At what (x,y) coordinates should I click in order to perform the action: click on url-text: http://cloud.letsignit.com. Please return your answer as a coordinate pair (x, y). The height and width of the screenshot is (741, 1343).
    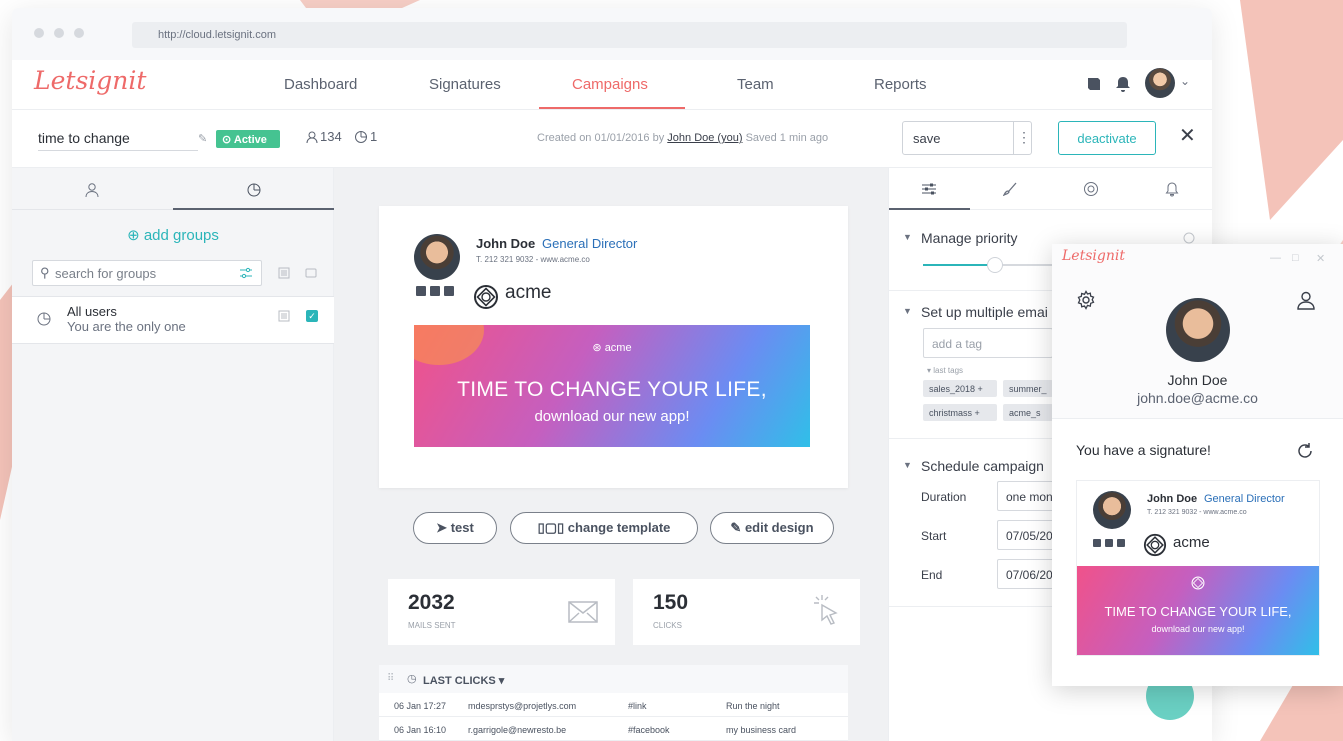
    Looking at the image, I should click on (217, 35).